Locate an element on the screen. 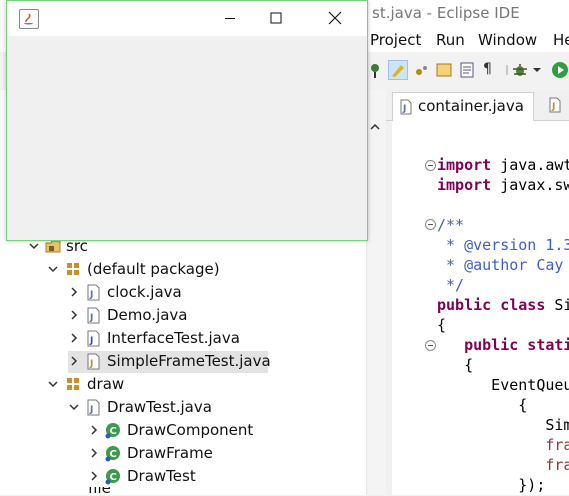  tree-item-file: J Demo.java is located at coordinates (168, 316).